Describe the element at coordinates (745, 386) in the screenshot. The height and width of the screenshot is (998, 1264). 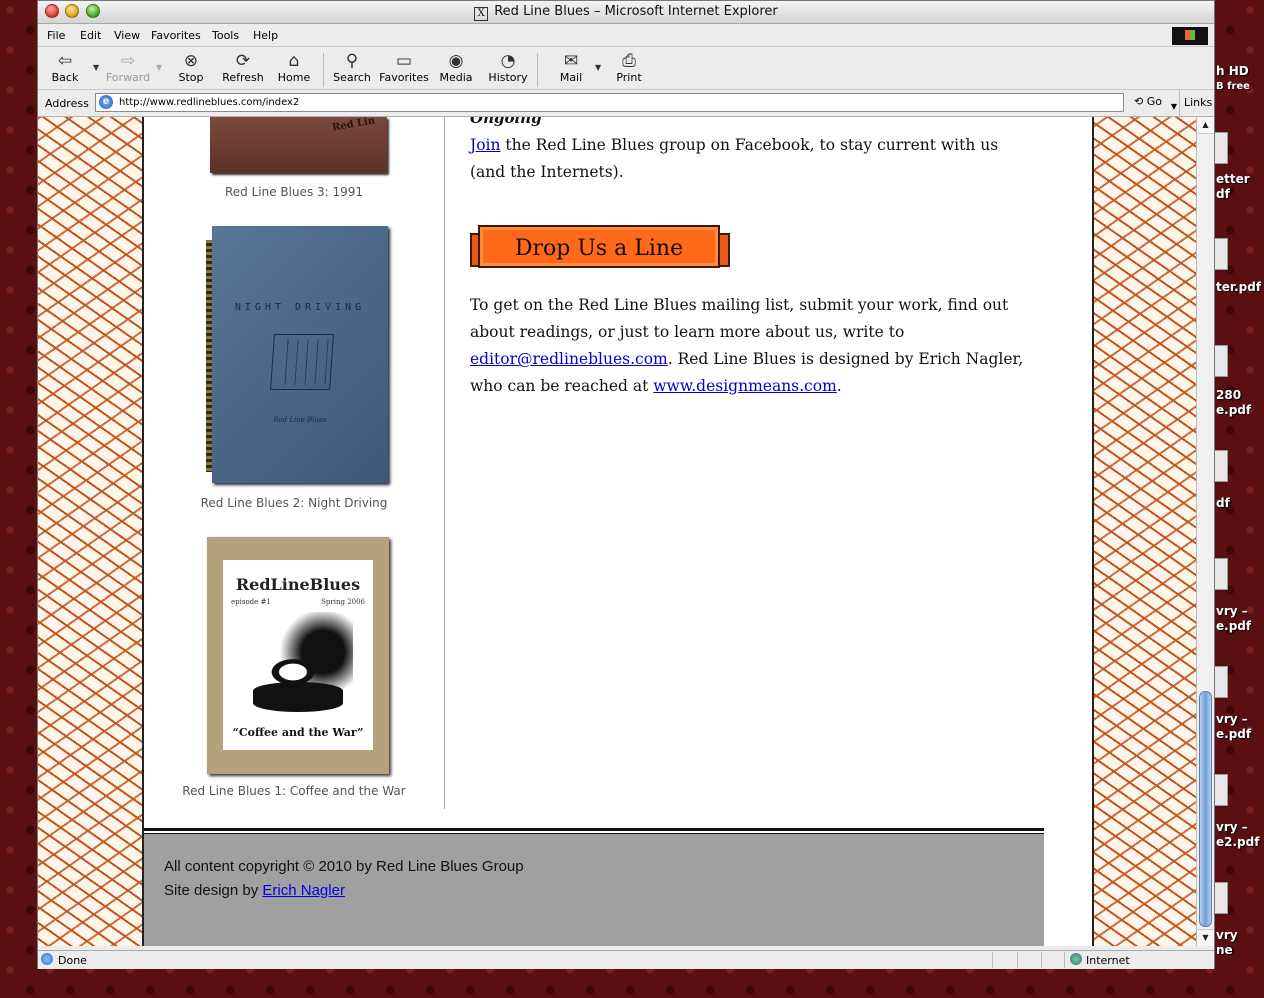
I see `designer-site-link: www.designmeans.com` at that location.